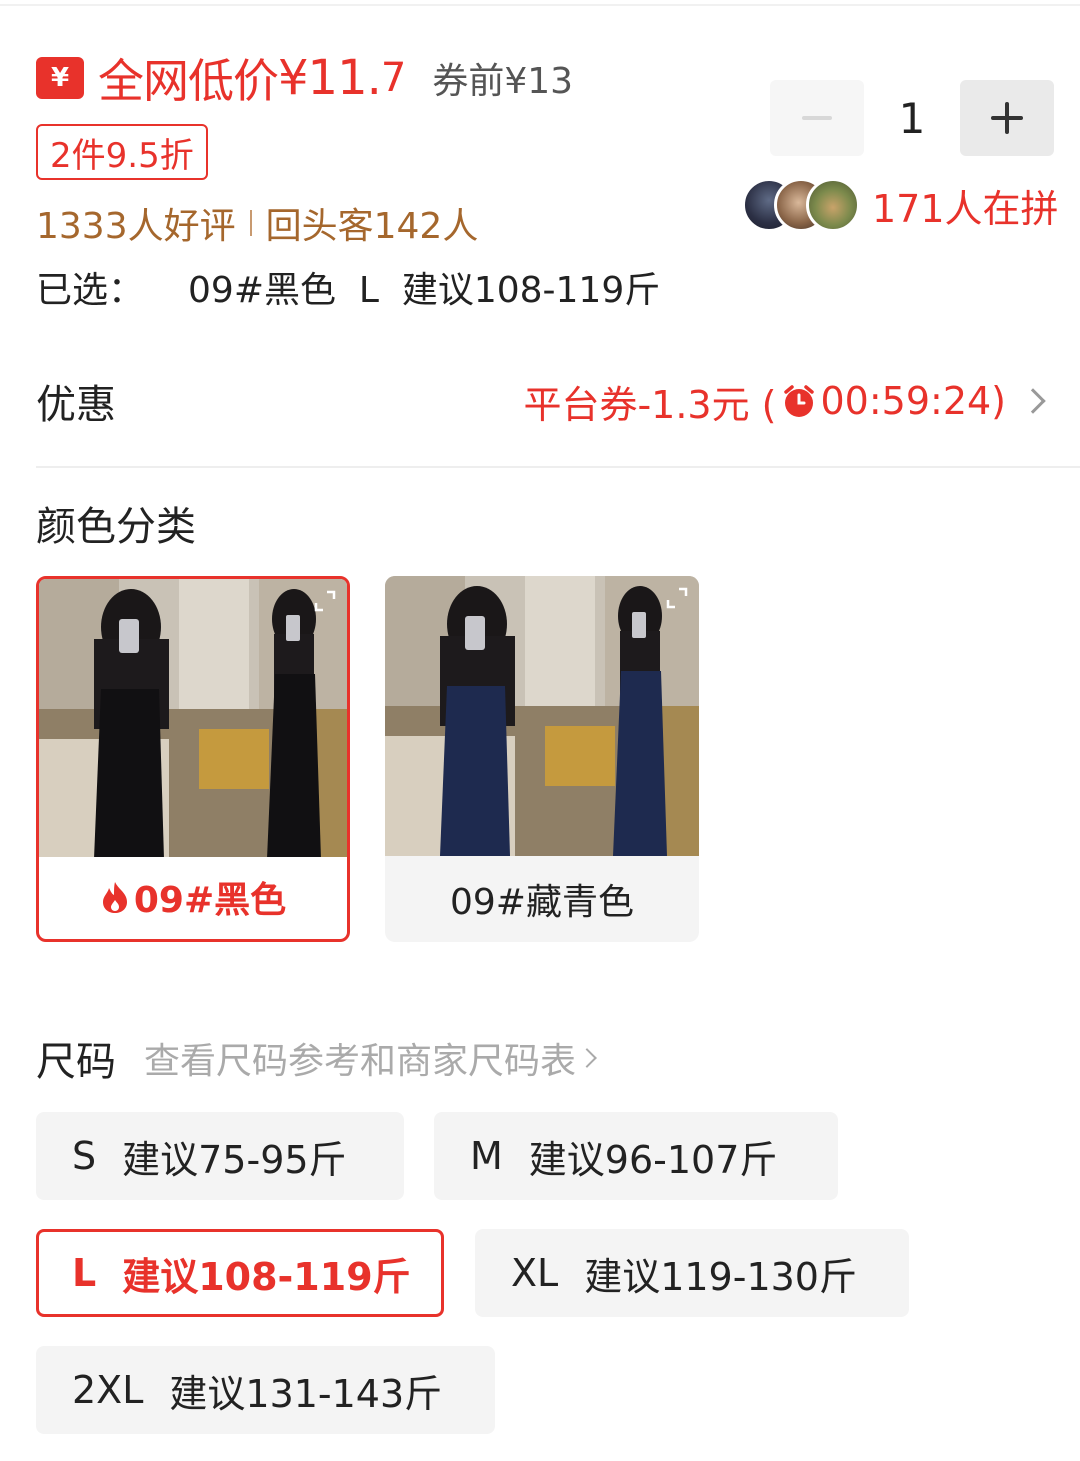  I want to click on size-hint: 建议96-107斤, so click(653, 1159).